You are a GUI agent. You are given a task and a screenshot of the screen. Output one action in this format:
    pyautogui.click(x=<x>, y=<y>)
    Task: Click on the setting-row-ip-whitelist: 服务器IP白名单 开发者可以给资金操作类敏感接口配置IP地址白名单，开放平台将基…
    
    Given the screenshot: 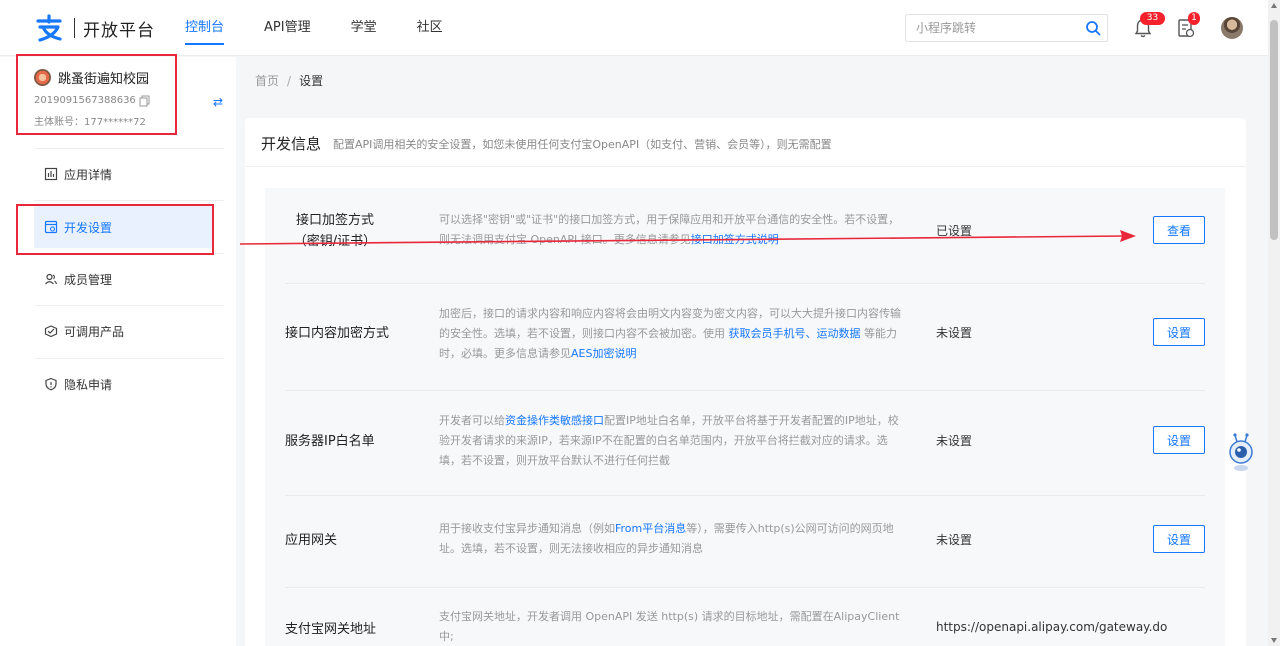 What is the action you would take?
    pyautogui.click(x=745, y=443)
    